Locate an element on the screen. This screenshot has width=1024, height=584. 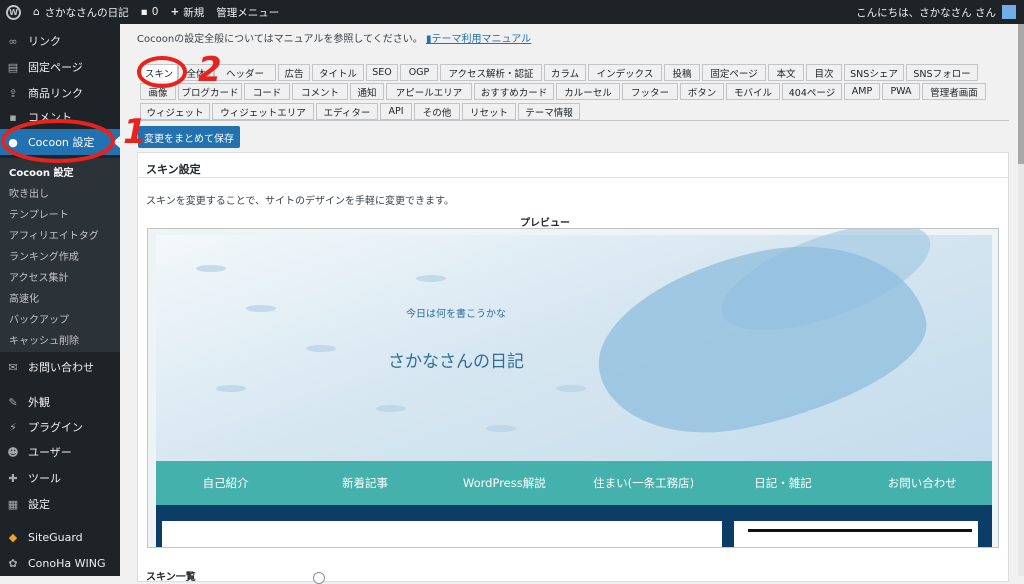
scrollbar-thumb is located at coordinates (1021, 94).